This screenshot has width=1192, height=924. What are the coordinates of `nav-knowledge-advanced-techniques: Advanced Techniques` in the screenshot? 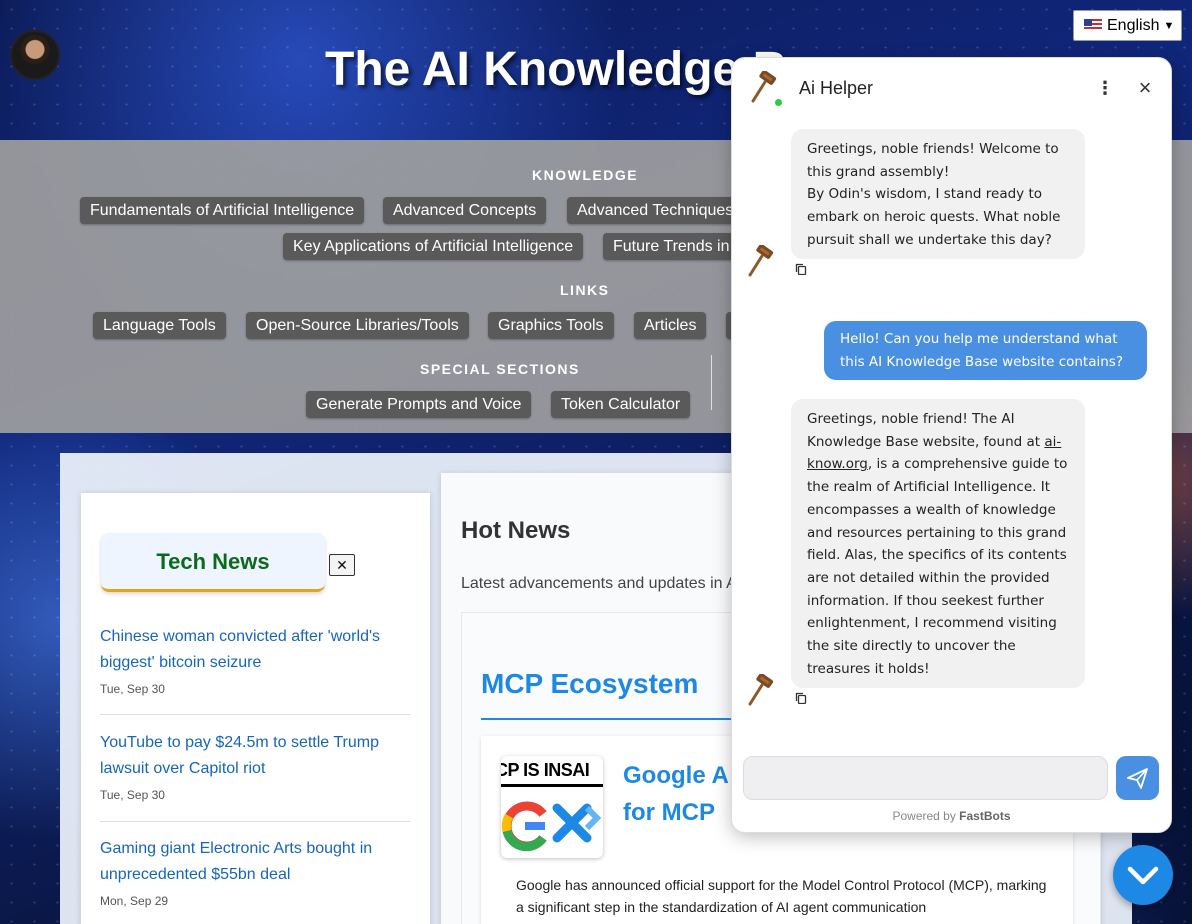 It's located at (655, 210).